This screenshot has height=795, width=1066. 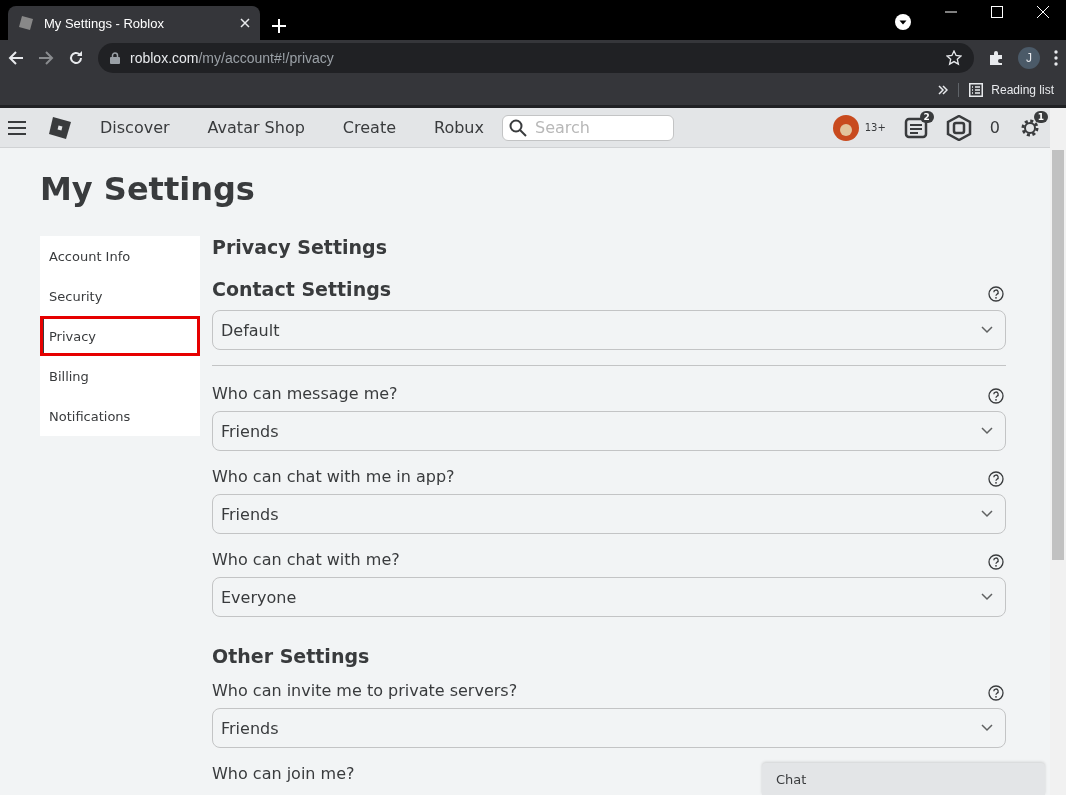 What do you see at coordinates (954, 57) in the screenshot?
I see `star-icon` at bounding box center [954, 57].